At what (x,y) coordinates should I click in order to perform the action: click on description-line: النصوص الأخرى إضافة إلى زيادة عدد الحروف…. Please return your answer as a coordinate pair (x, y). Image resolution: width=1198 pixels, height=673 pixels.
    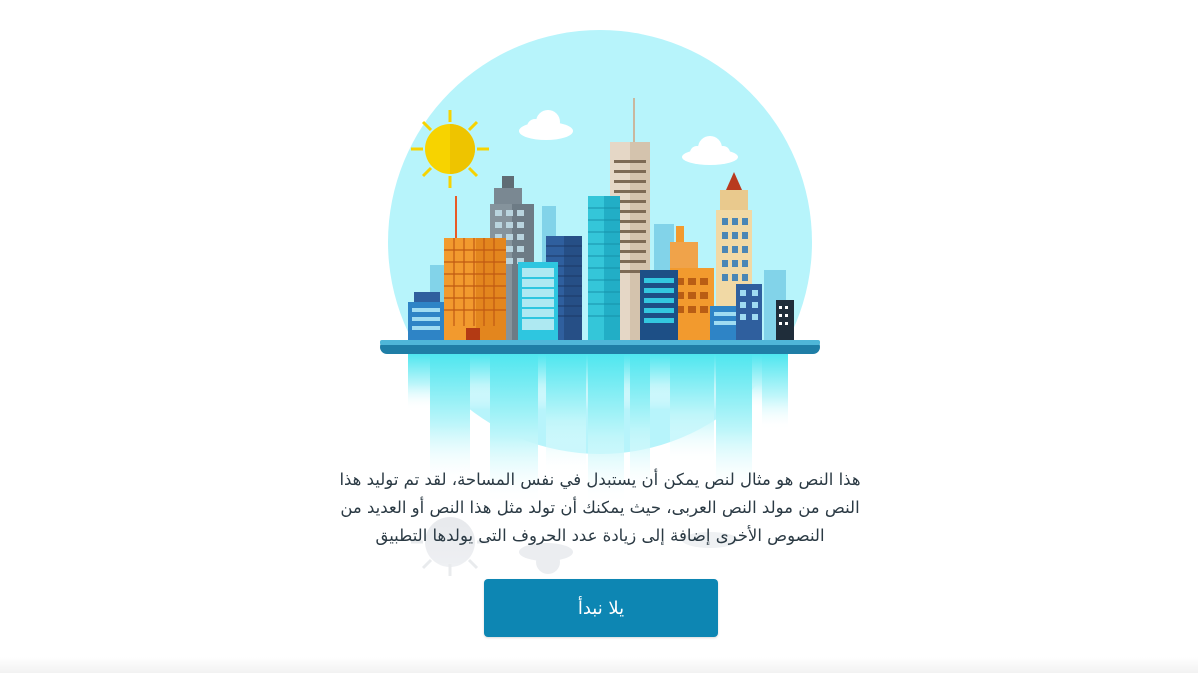
    Looking at the image, I should click on (600, 535).